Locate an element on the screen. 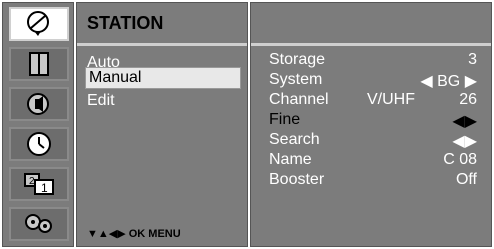 The image size is (494, 249). menu-item-manual: Manual is located at coordinates (163, 78).